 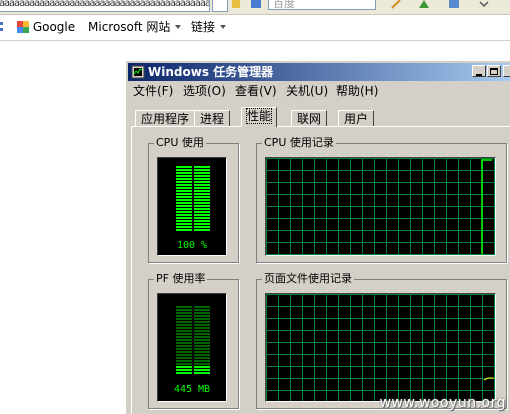 What do you see at coordinates (259, 117) in the screenshot?
I see `tab-performance: 性能` at bounding box center [259, 117].